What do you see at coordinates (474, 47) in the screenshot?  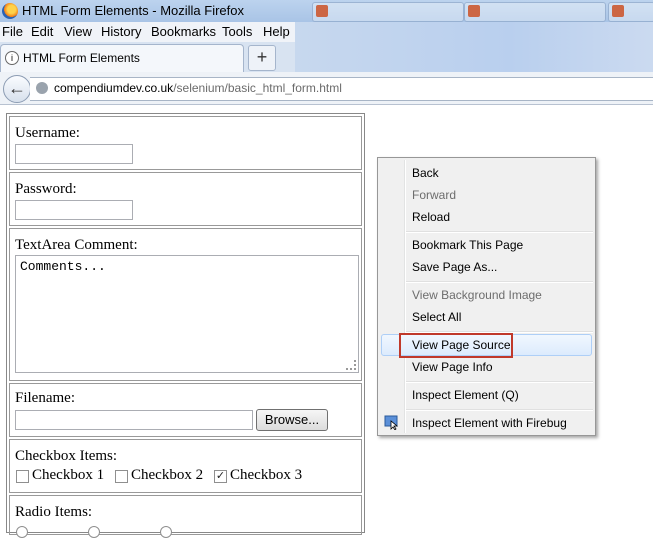 I see `blurred-background` at bounding box center [474, 47].